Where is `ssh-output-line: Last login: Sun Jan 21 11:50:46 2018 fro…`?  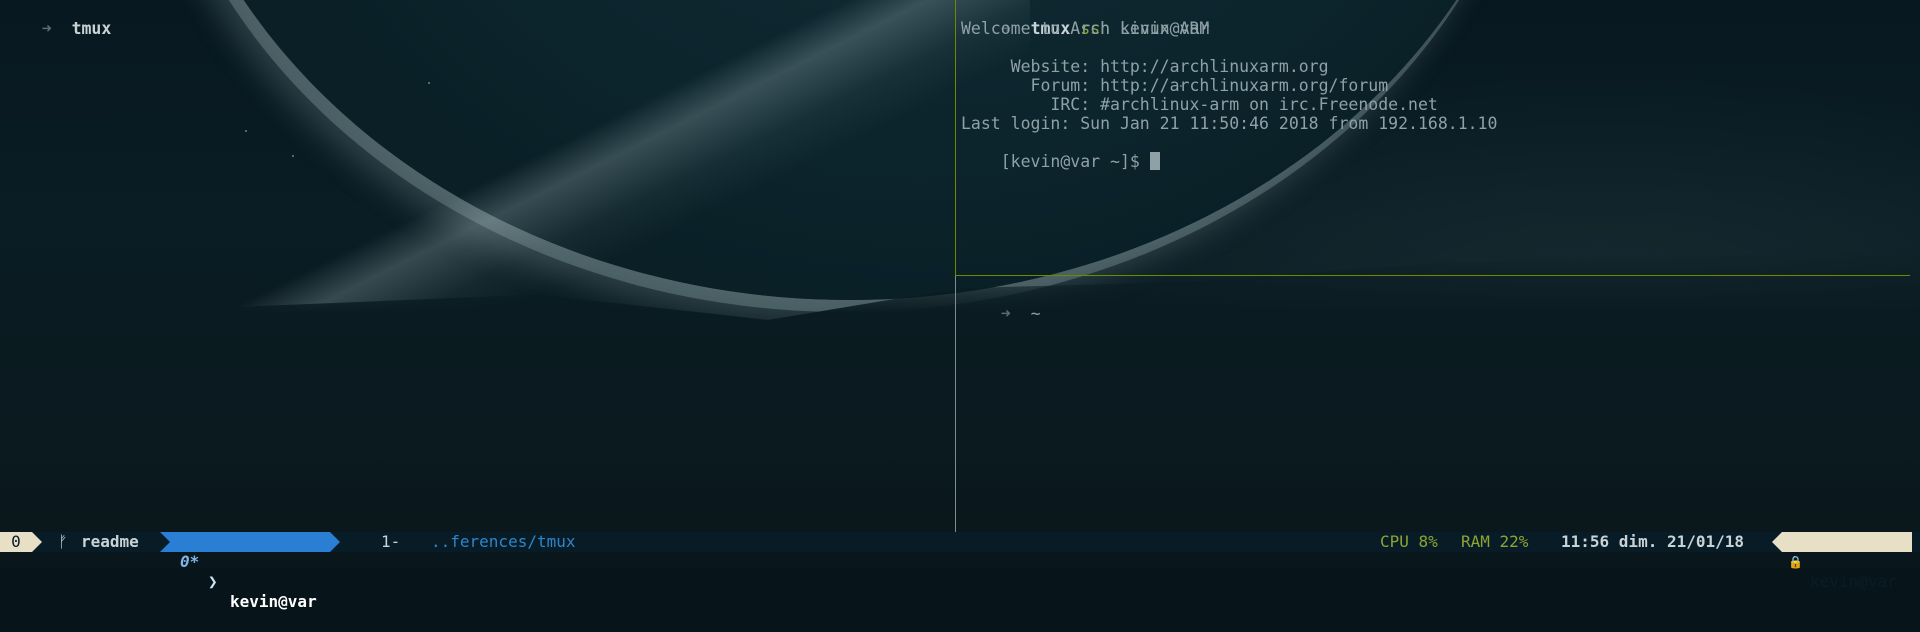
ssh-output-line: Last login: Sun Jan 21 11:50:46 2018 fro… is located at coordinates (1229, 123).